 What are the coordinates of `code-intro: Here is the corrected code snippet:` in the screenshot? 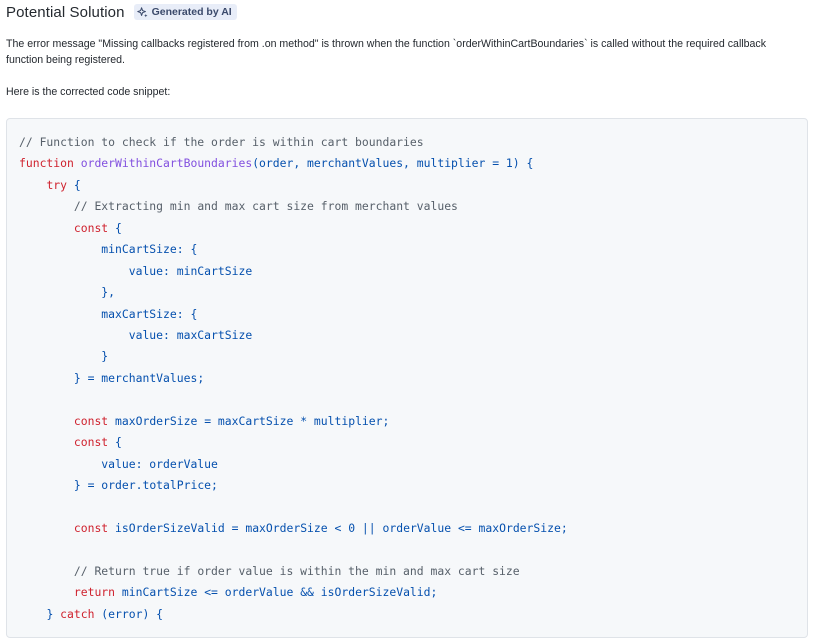 It's located at (88, 92).